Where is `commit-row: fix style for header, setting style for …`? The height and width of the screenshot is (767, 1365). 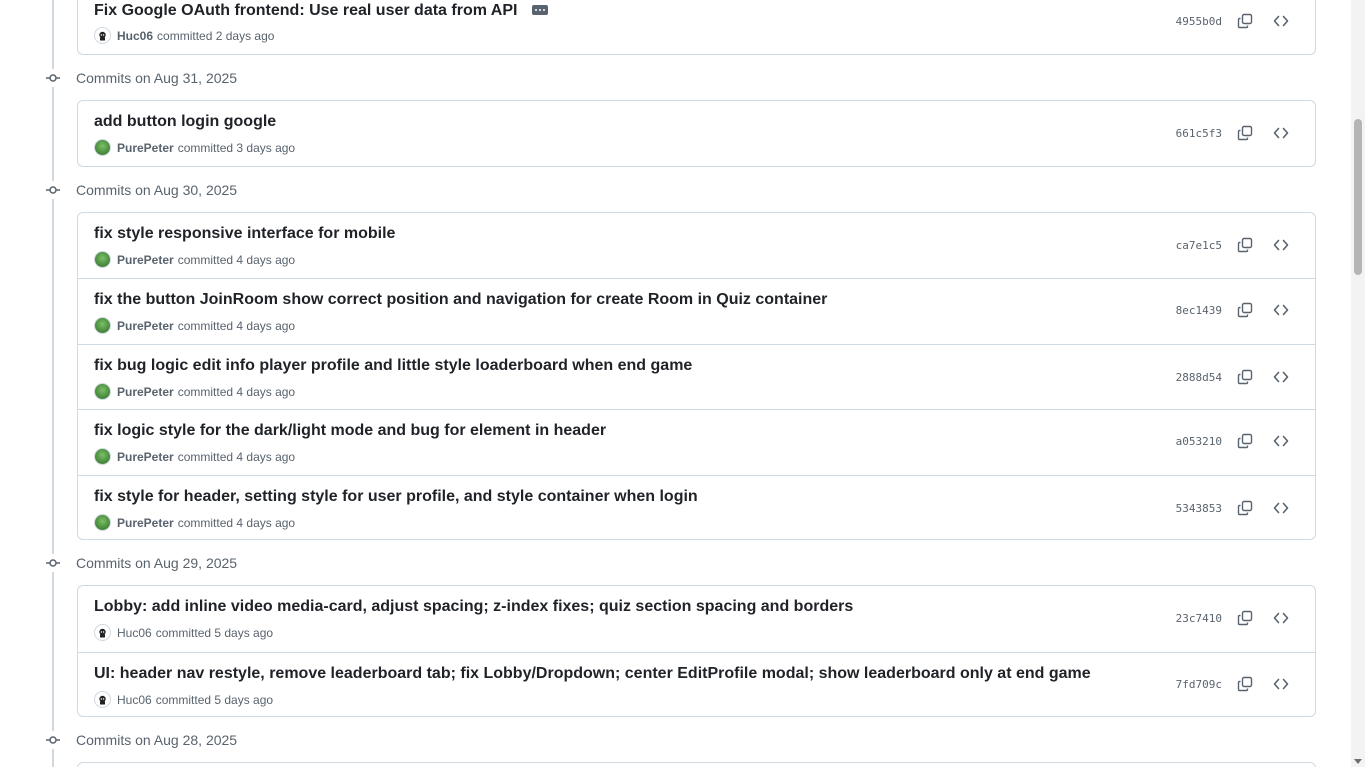 commit-row: fix style for header, setting style for … is located at coordinates (696, 507).